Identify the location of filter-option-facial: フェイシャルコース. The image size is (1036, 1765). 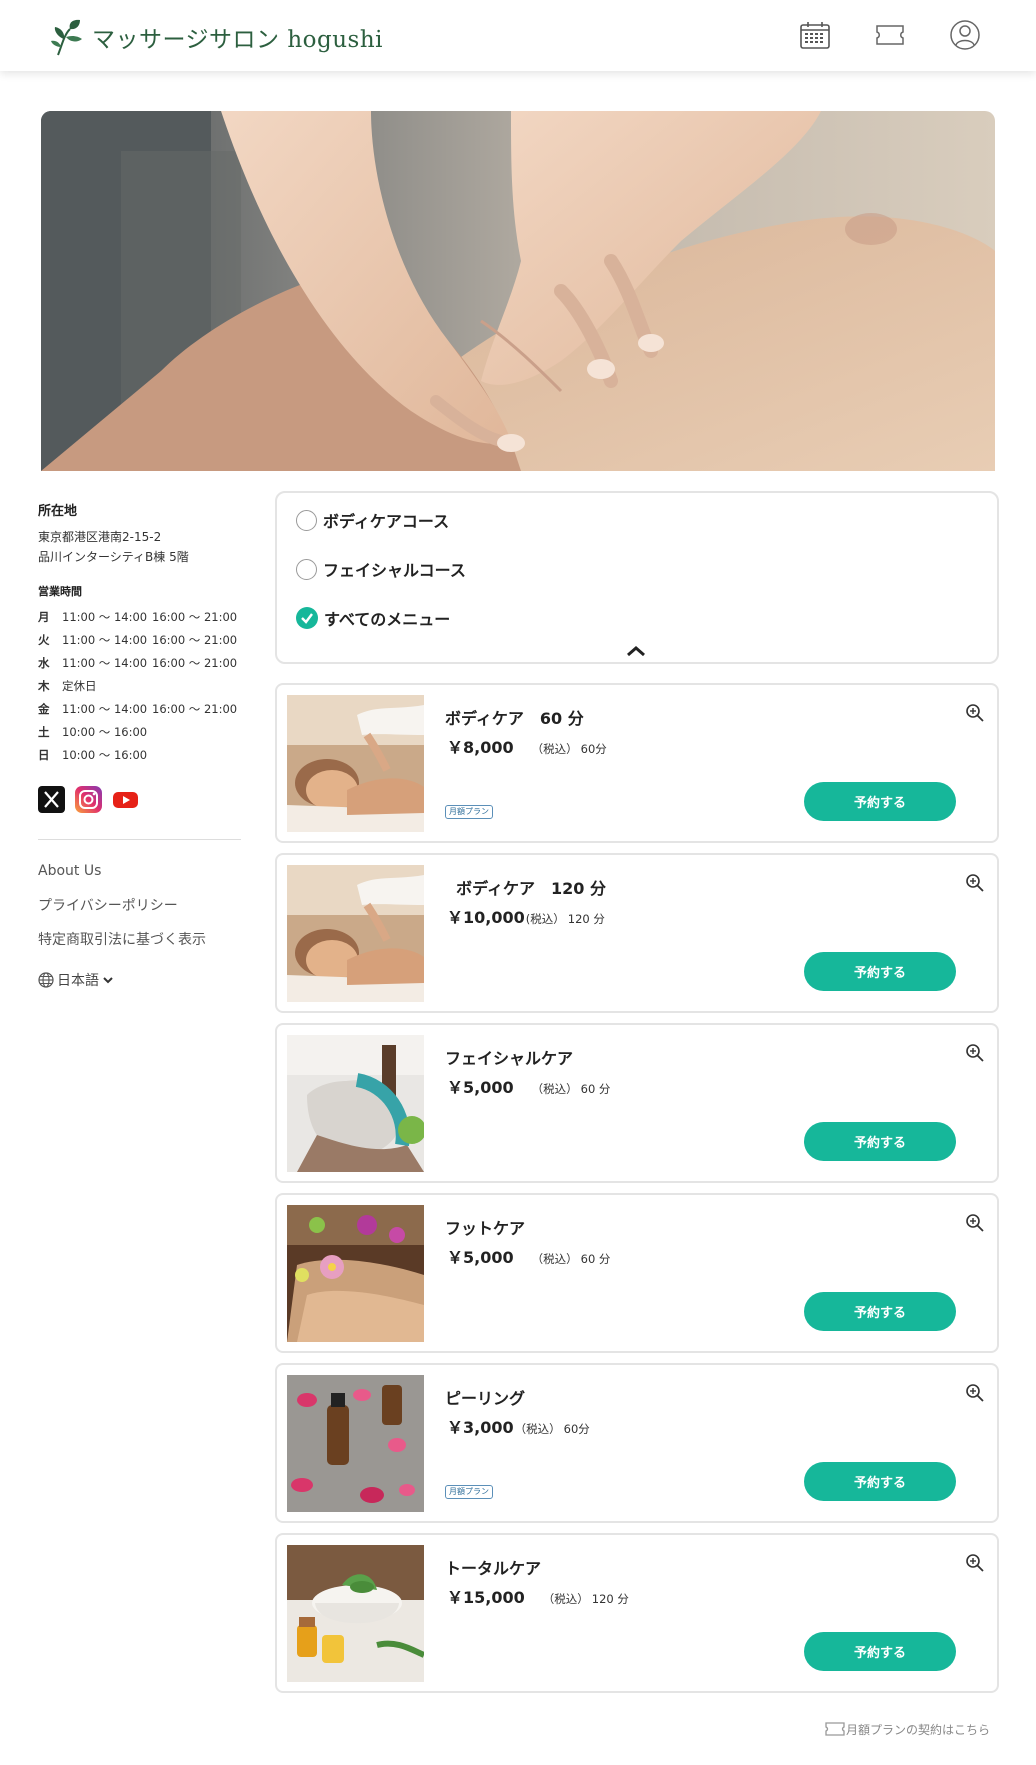
(381, 569).